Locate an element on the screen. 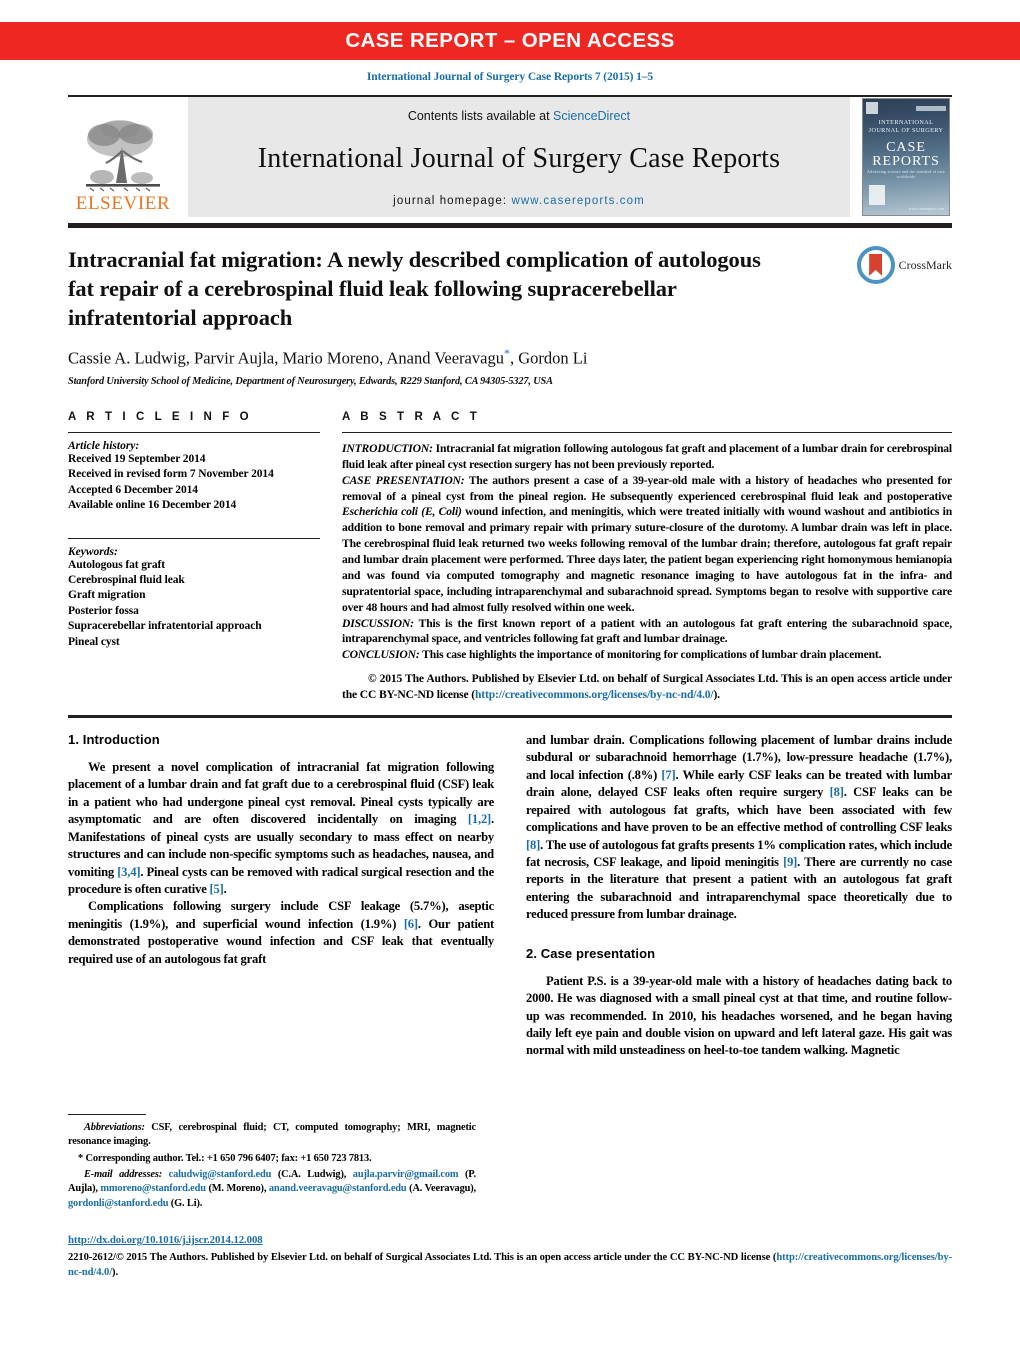 This screenshot has width=1020, height=1351. article-history-label: Article history: is located at coordinates (104, 445).